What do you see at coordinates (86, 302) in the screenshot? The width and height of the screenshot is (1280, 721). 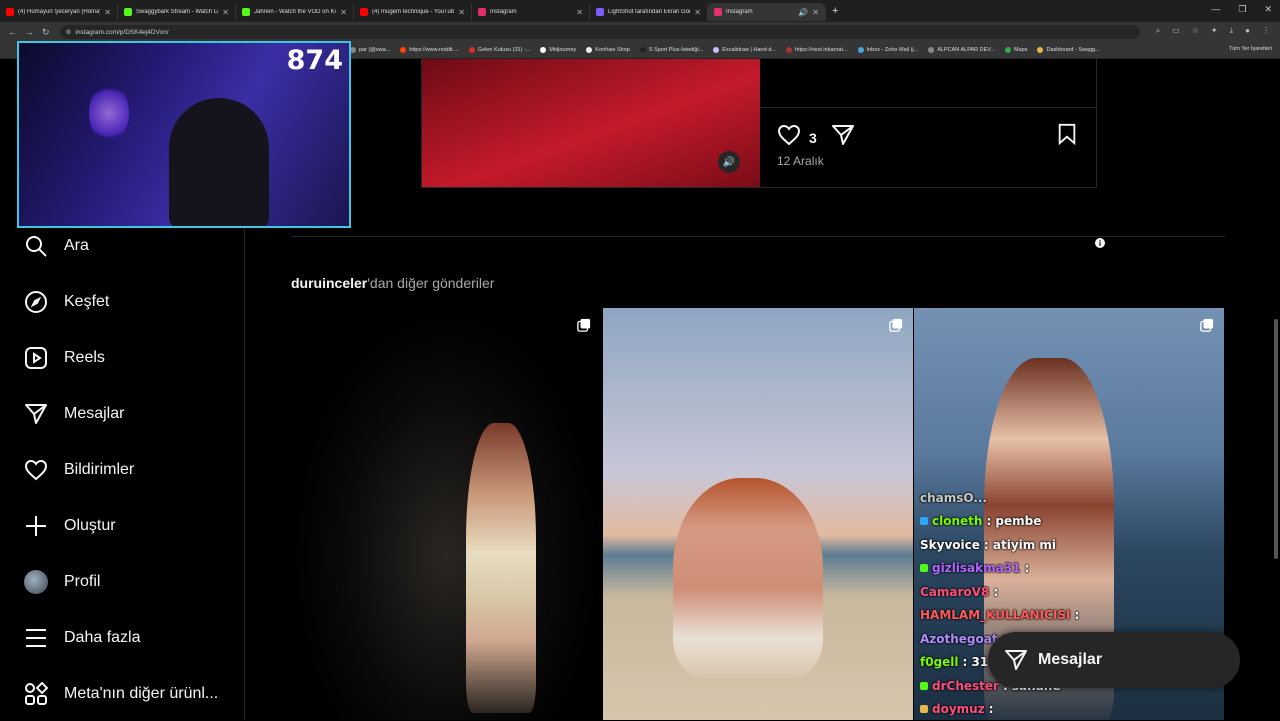 I see `sidebar-item-label: Keşfet` at bounding box center [86, 302].